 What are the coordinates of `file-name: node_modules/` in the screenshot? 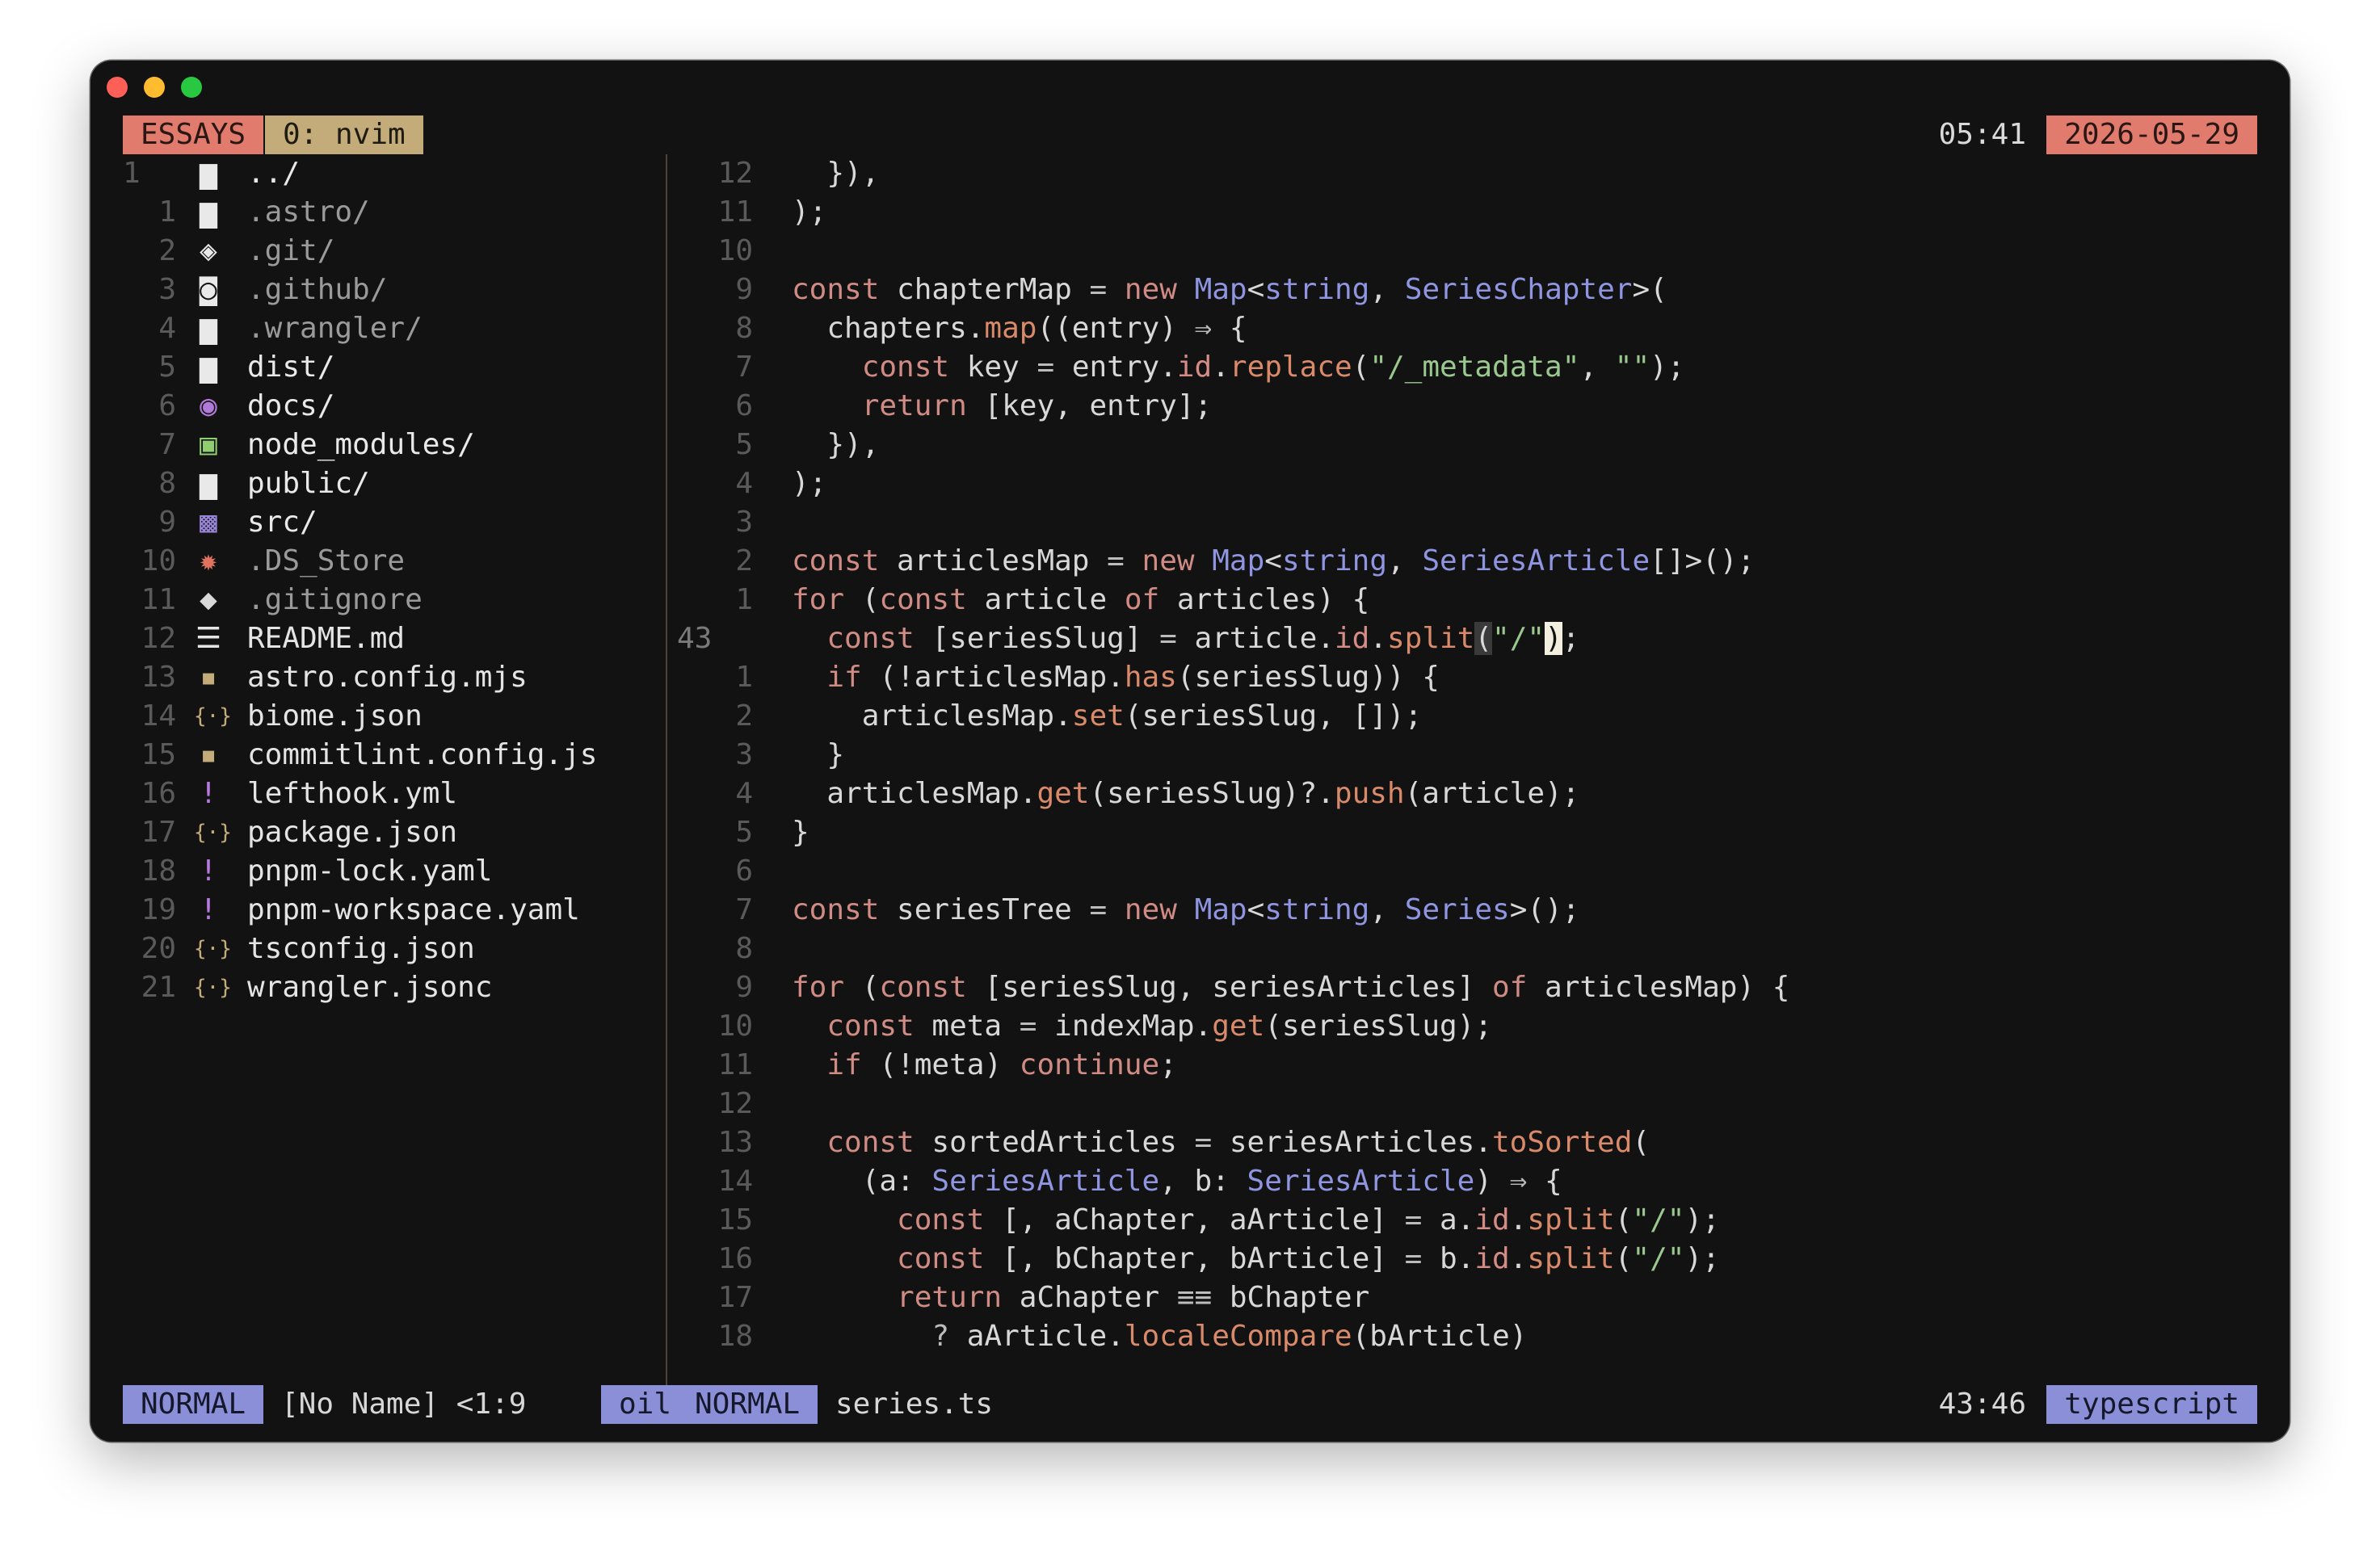 It's located at (361, 445).